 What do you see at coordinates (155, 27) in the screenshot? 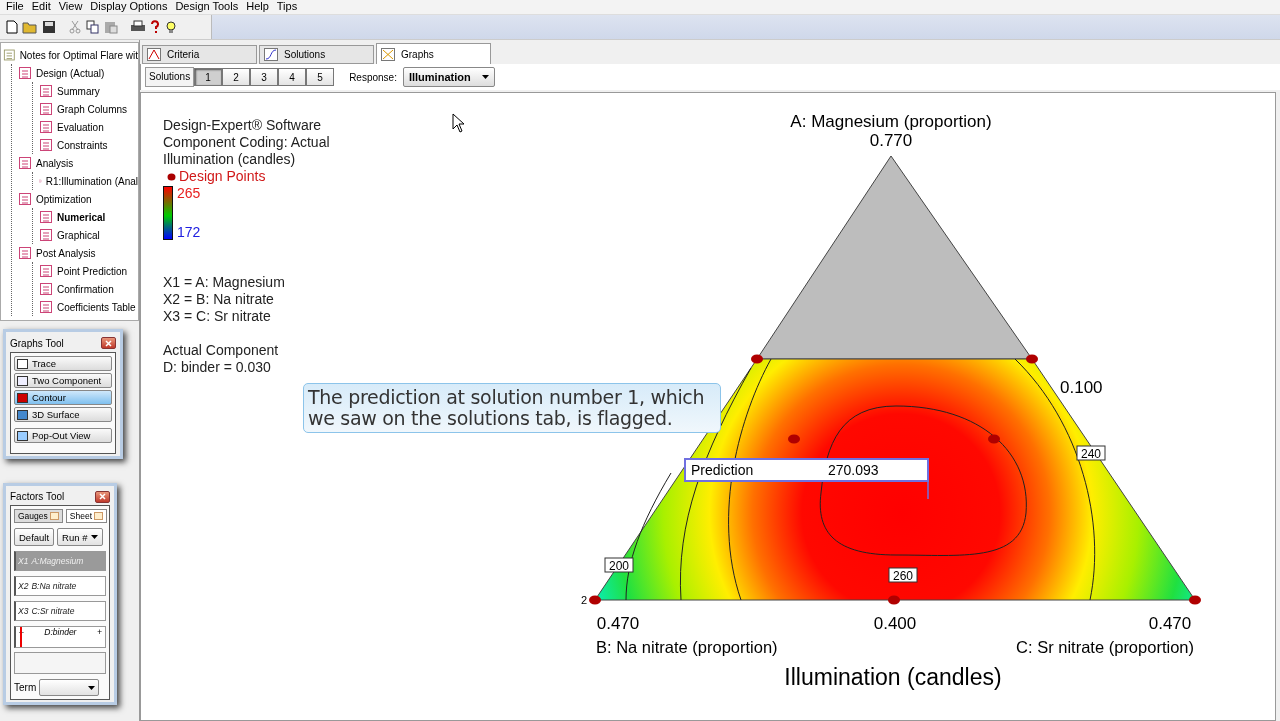
I see `help-icon` at bounding box center [155, 27].